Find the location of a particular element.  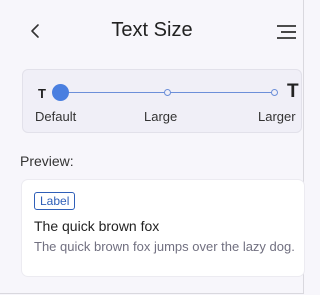

small-text-icon: T is located at coordinates (42, 93).